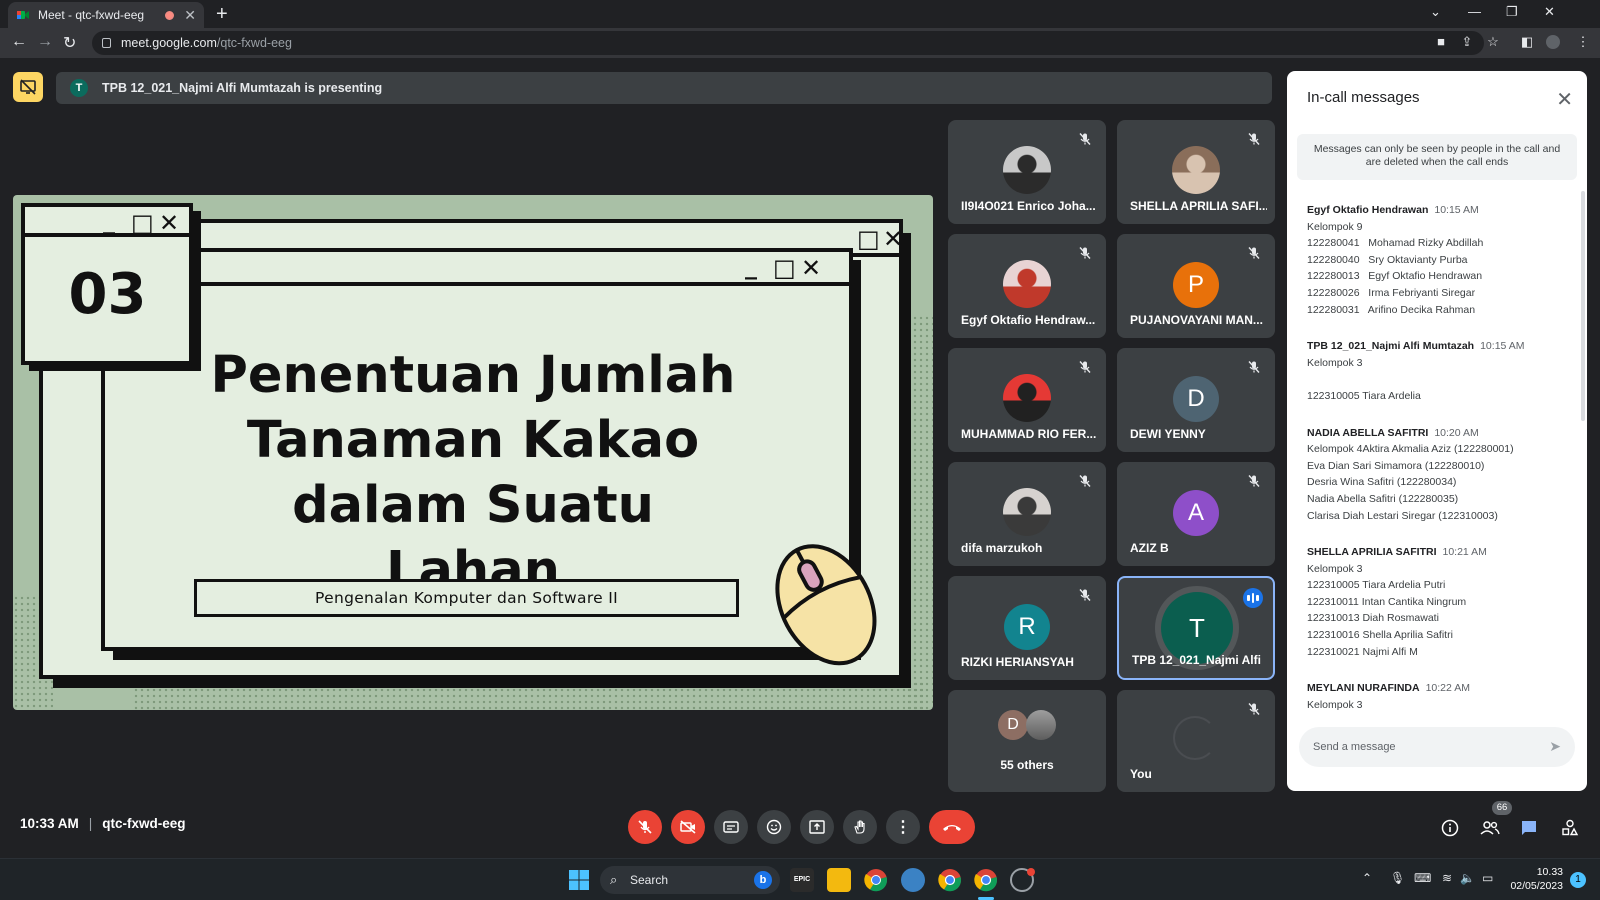 Image resolution: width=1600 pixels, height=900 pixels. Describe the element at coordinates (169, 223) in the screenshot. I see `close-glyph-icon: ✕` at that location.